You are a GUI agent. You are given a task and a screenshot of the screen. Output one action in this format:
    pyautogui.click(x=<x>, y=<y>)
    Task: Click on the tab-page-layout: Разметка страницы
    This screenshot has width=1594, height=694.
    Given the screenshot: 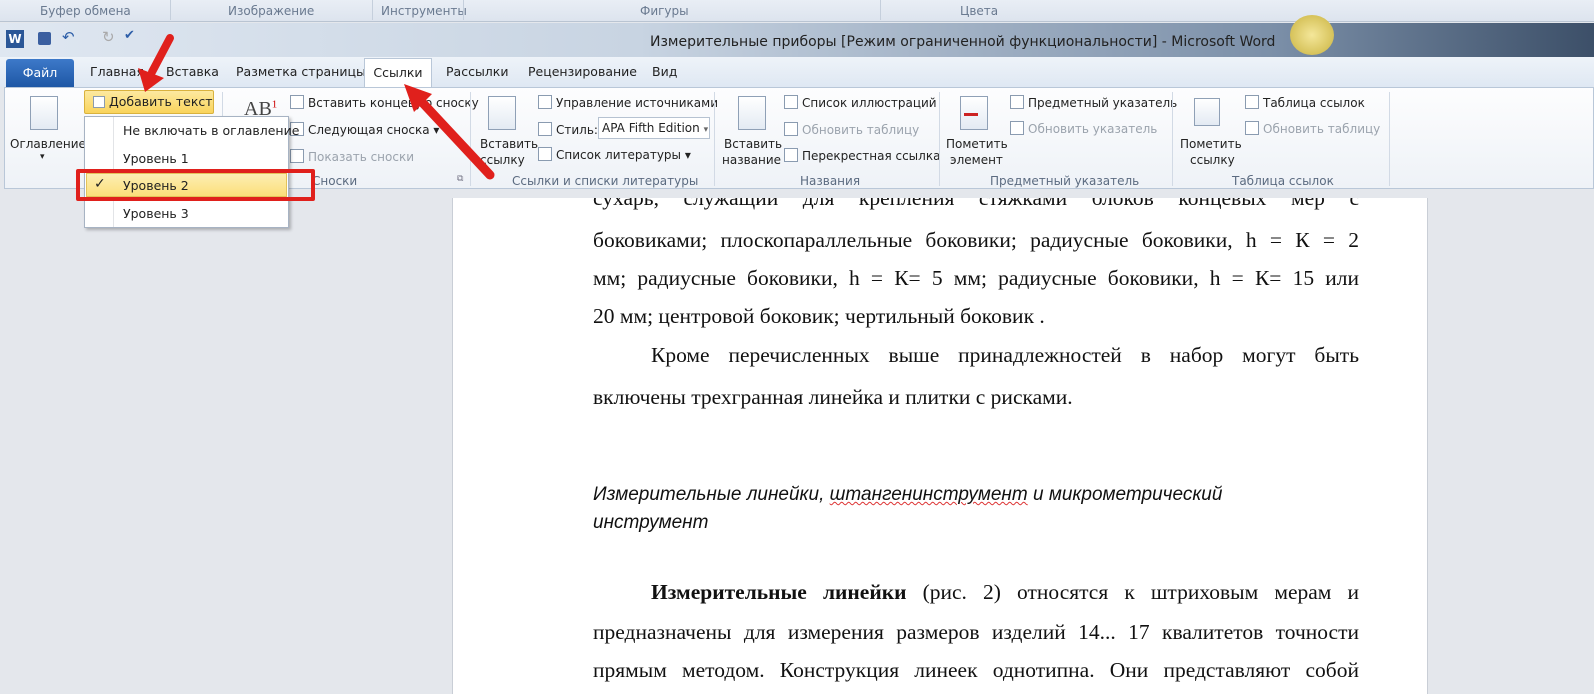 What is the action you would take?
    pyautogui.click(x=301, y=71)
    